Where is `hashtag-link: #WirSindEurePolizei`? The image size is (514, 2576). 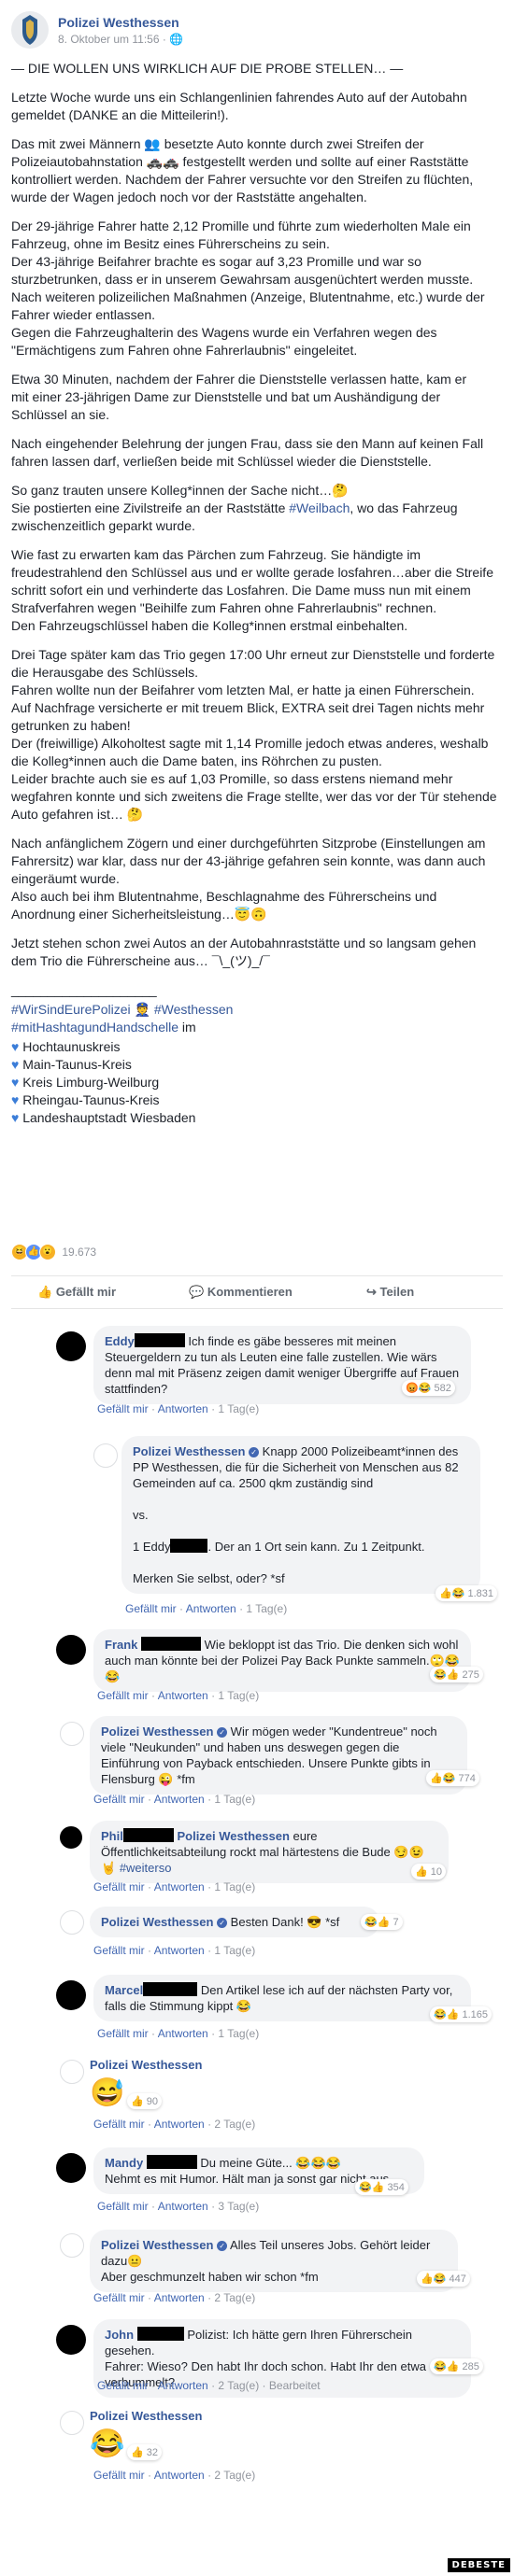
hashtag-link: #WirSindEurePolizei is located at coordinates (71, 1010).